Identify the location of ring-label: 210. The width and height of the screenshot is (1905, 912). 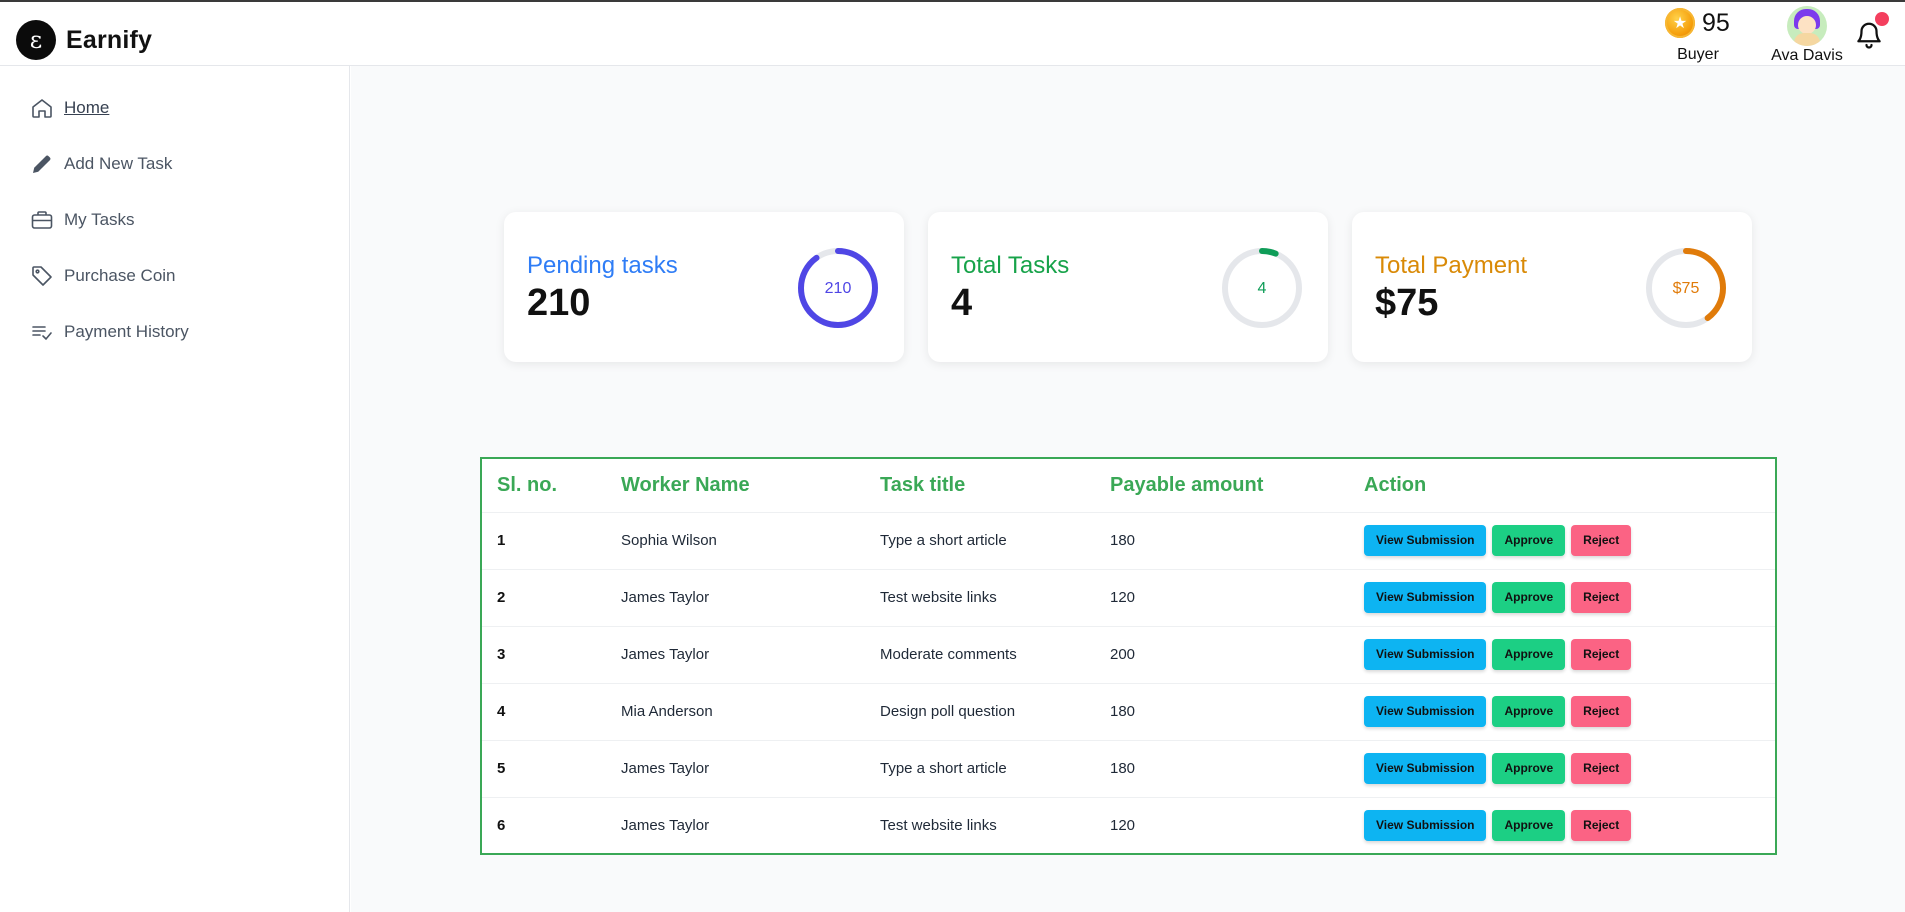
(838, 288).